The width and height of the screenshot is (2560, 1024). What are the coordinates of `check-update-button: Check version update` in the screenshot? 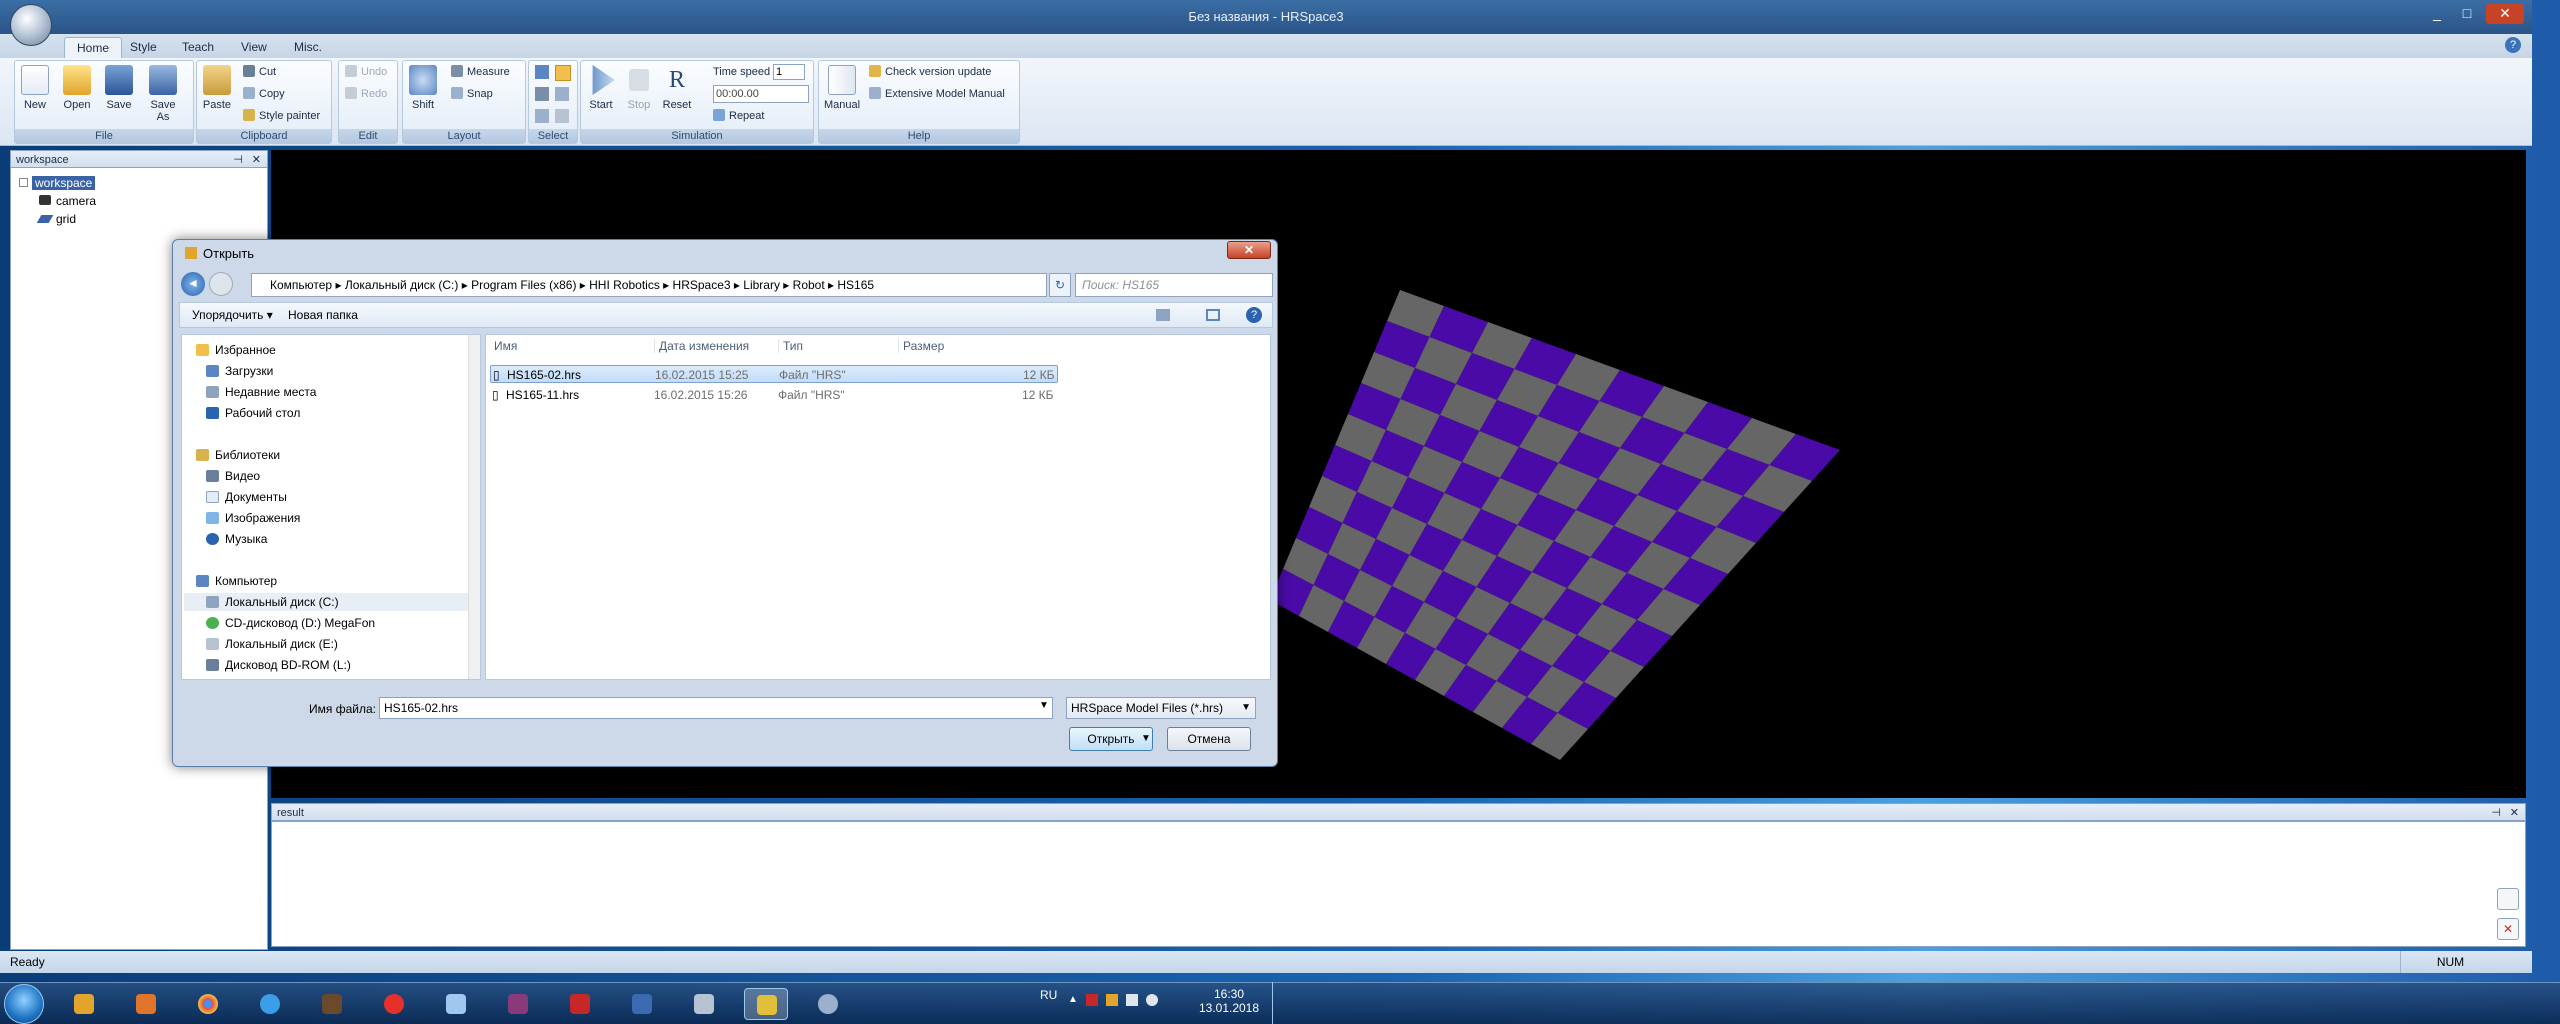 It's located at (930, 72).